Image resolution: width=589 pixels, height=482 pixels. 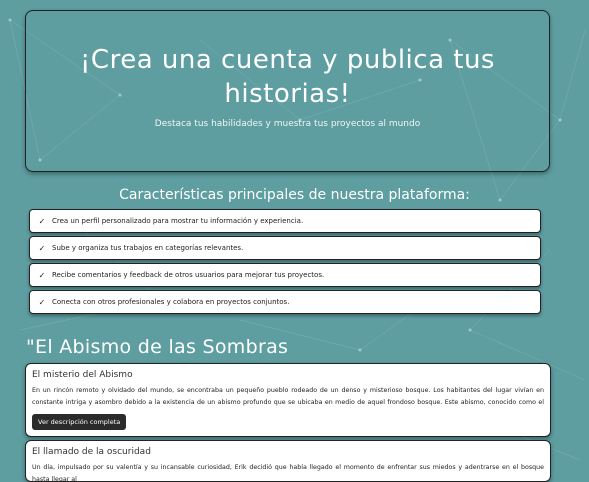 I want to click on view-full-description-button: Ver descripción completa, so click(x=79, y=422).